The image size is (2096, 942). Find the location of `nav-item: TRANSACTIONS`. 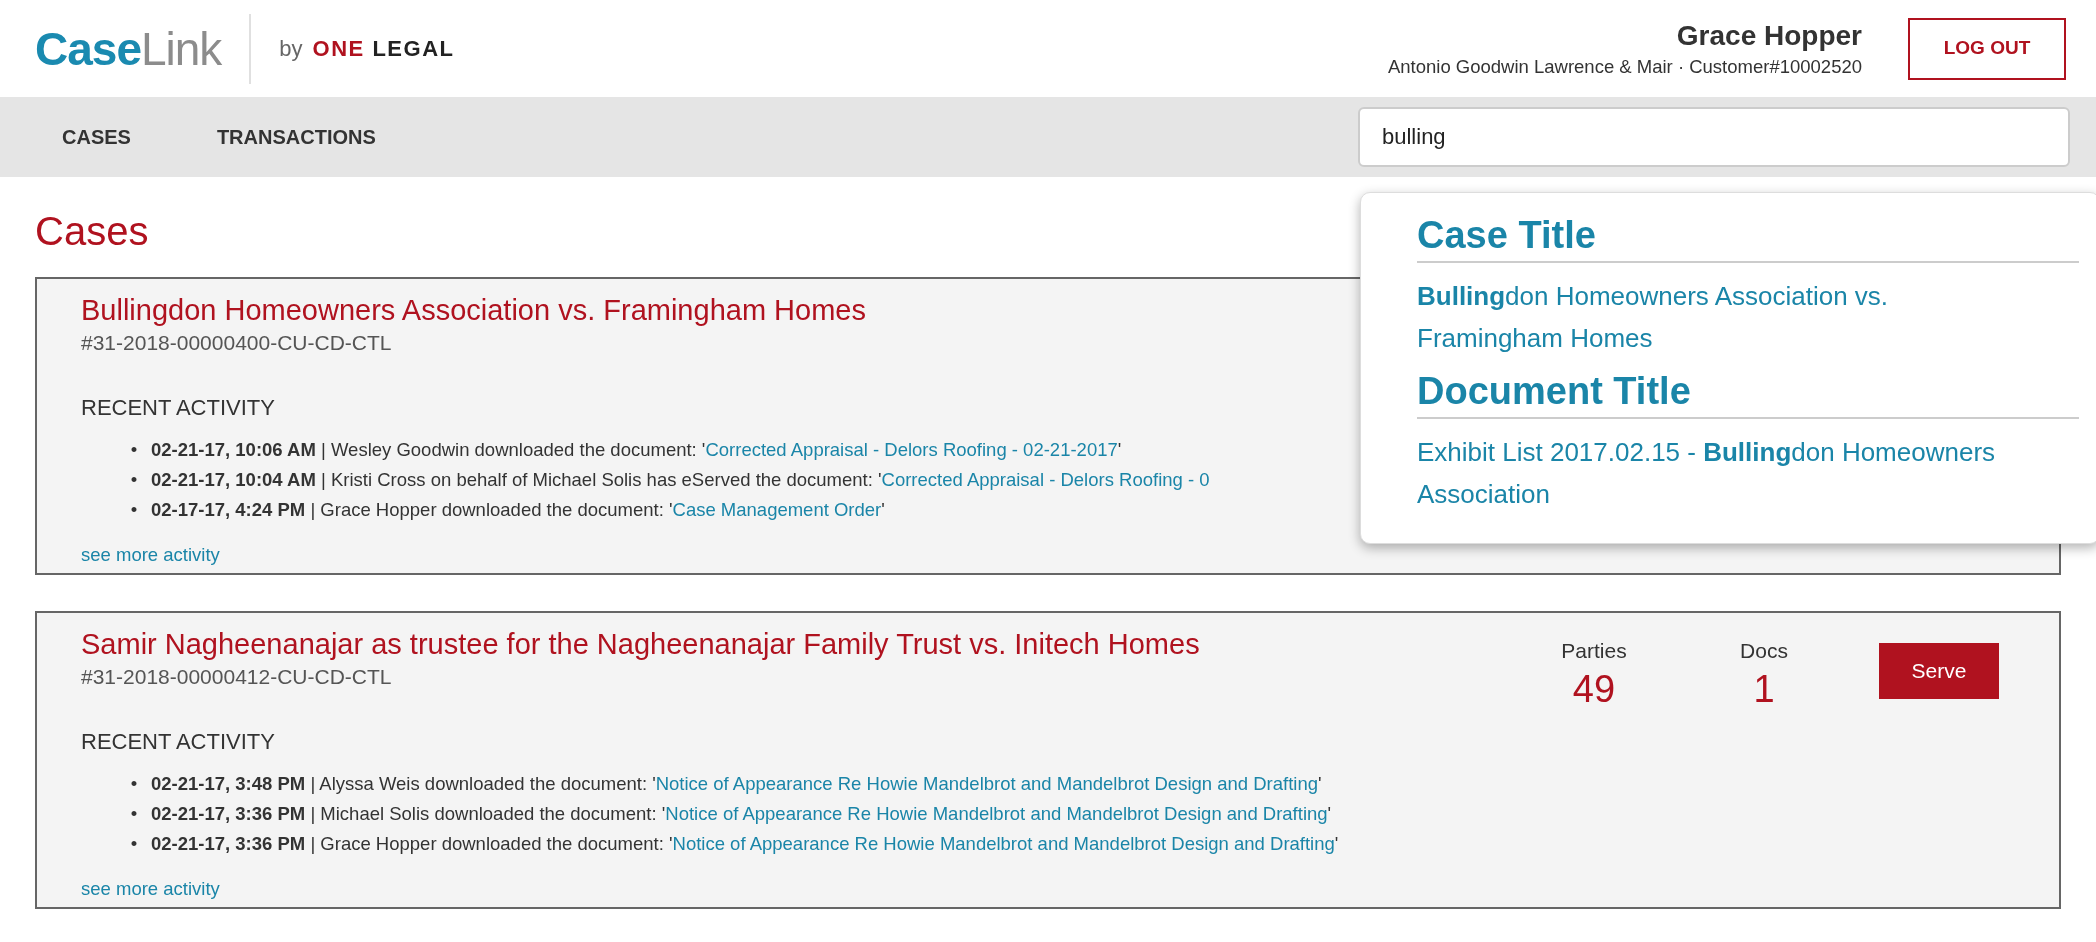

nav-item: TRANSACTIONS is located at coordinates (296, 137).